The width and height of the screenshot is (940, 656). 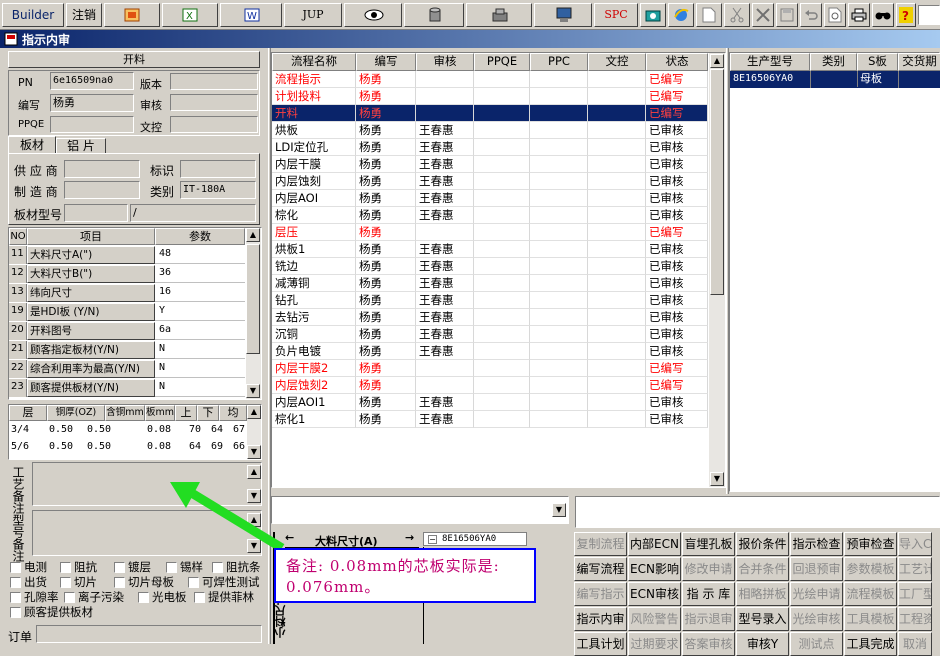 What do you see at coordinates (763, 15) in the screenshot?
I see `close-x-button` at bounding box center [763, 15].